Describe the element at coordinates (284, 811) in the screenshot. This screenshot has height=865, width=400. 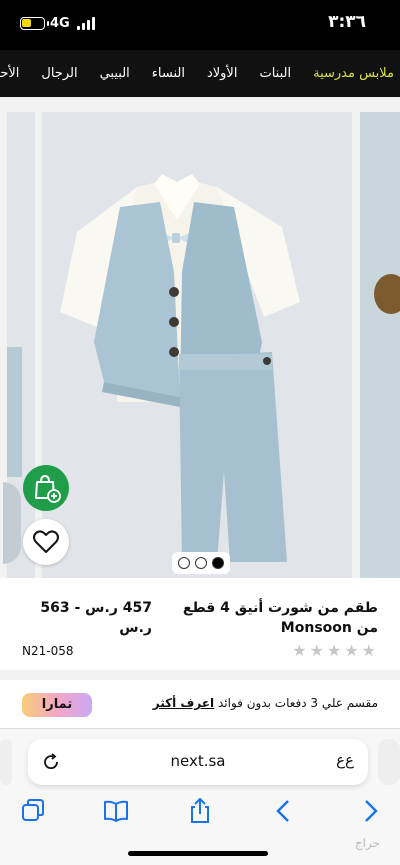
I see `back-icon` at that location.